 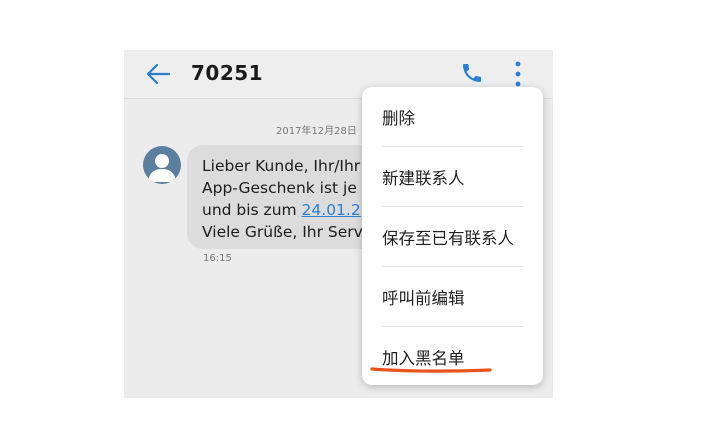 I want to click on menu-item-label: 呼叫前编辑, so click(x=423, y=298).